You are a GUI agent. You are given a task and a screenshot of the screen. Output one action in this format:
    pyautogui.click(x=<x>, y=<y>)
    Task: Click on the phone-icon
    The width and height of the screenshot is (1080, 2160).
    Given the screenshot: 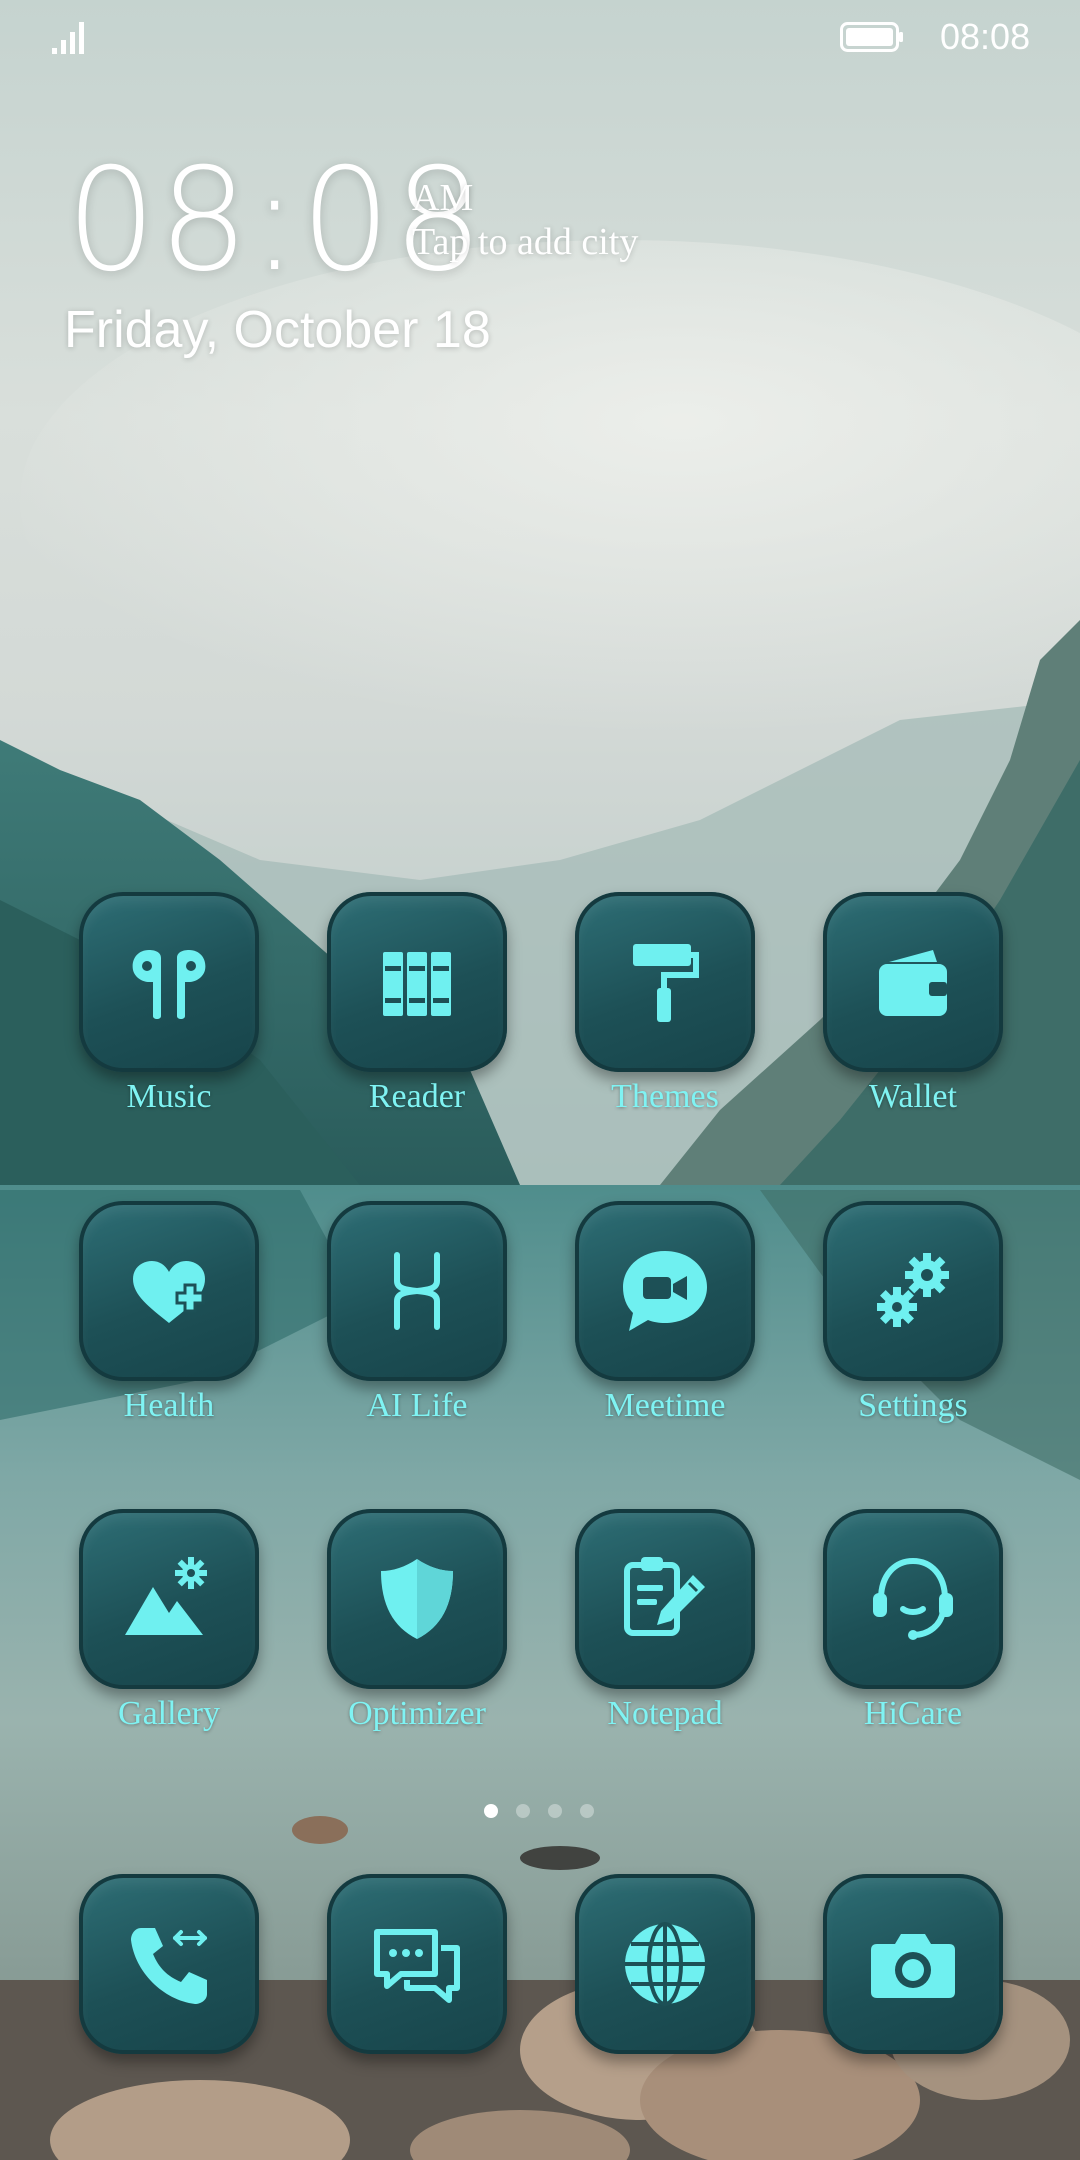 What is the action you would take?
    pyautogui.click(x=169, y=1966)
    